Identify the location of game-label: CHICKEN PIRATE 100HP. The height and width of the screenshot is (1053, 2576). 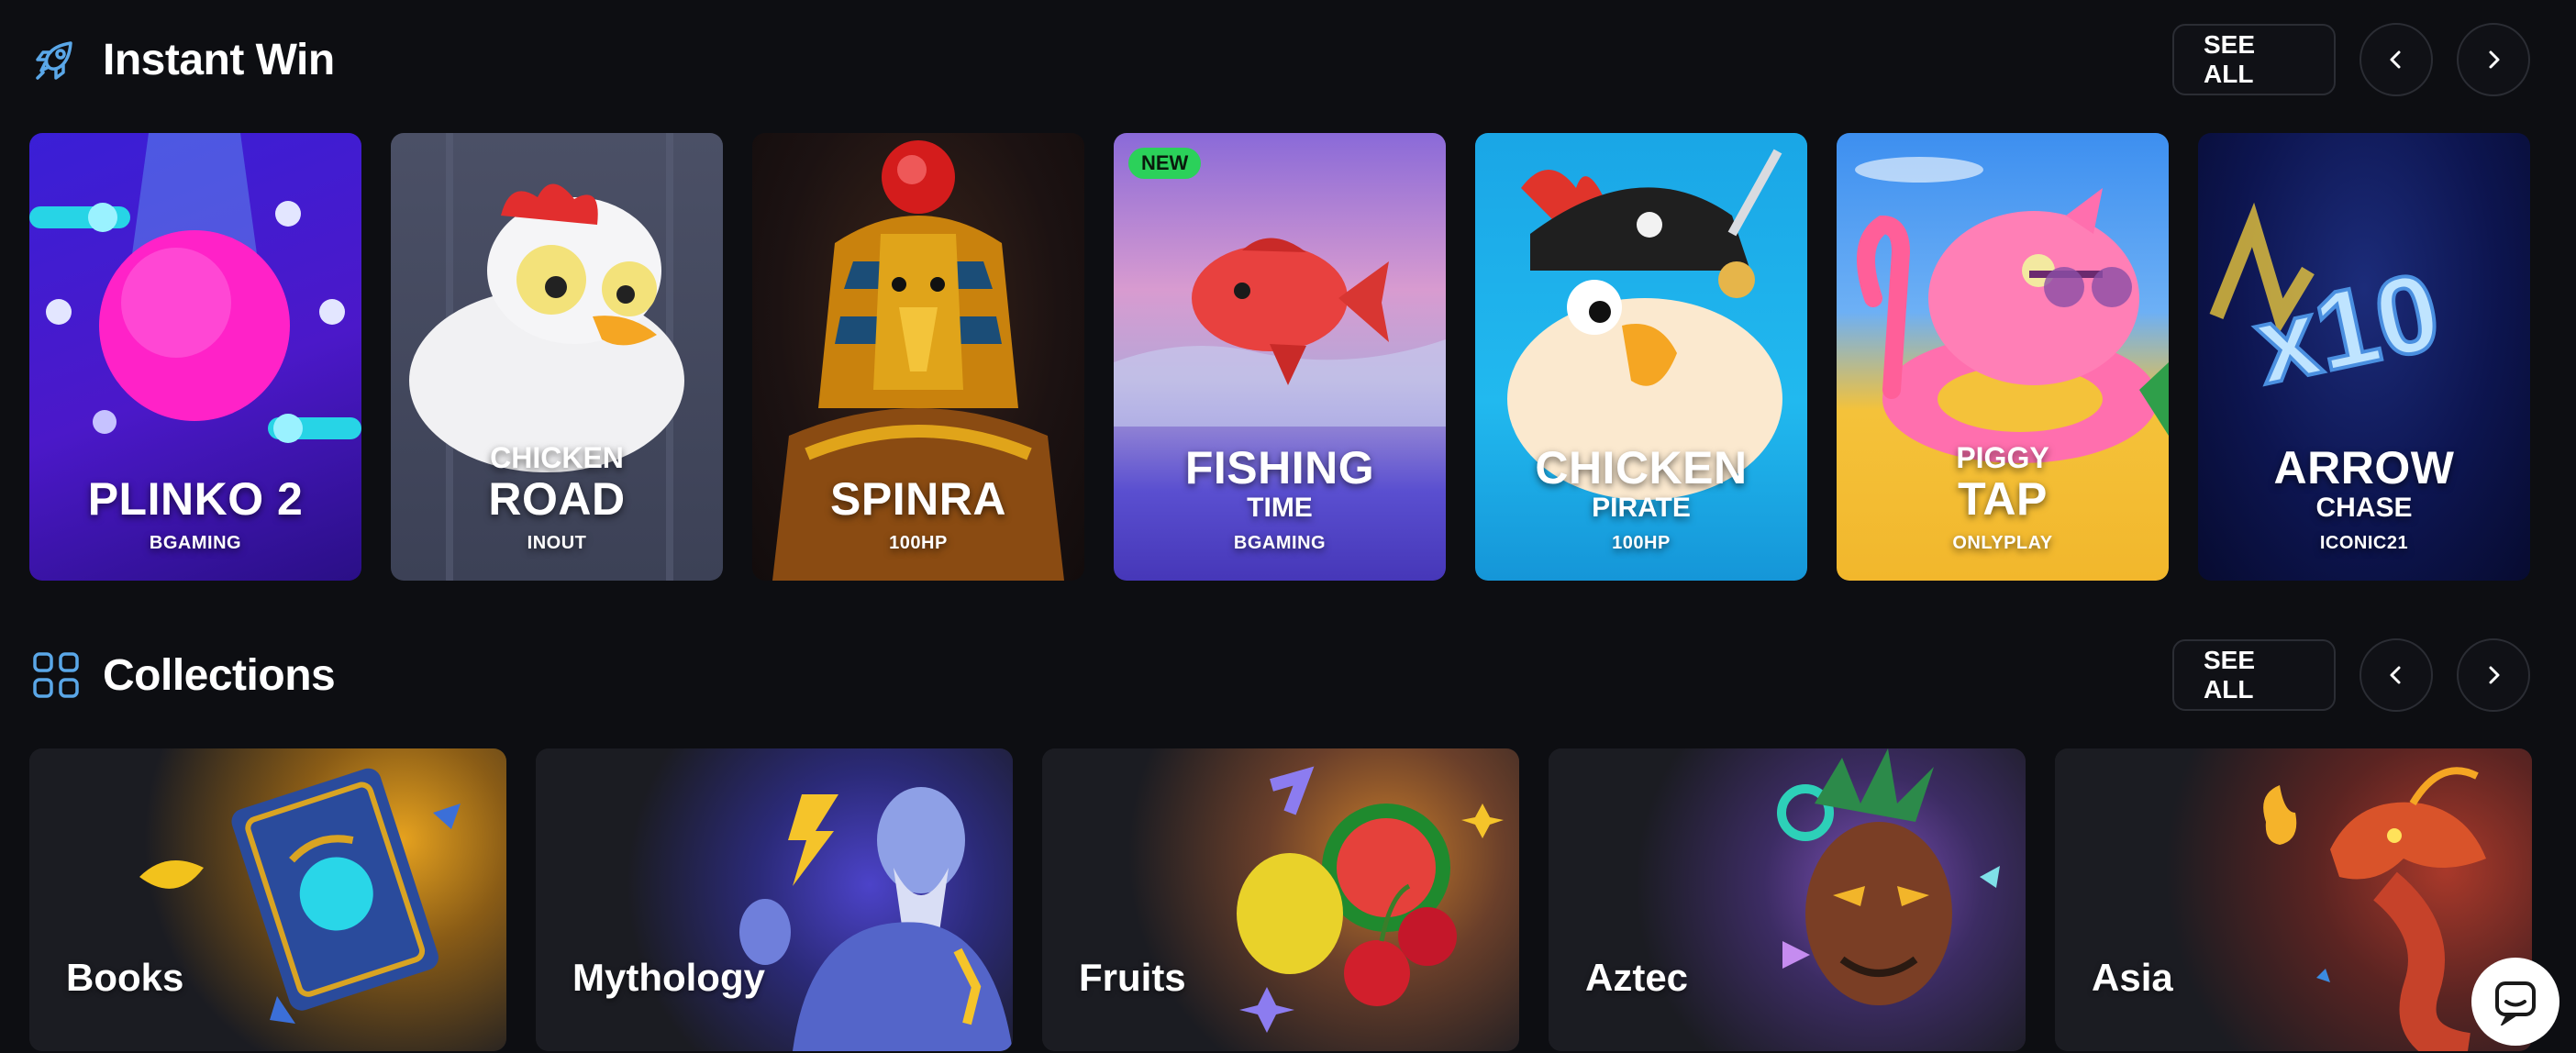
(1641, 500).